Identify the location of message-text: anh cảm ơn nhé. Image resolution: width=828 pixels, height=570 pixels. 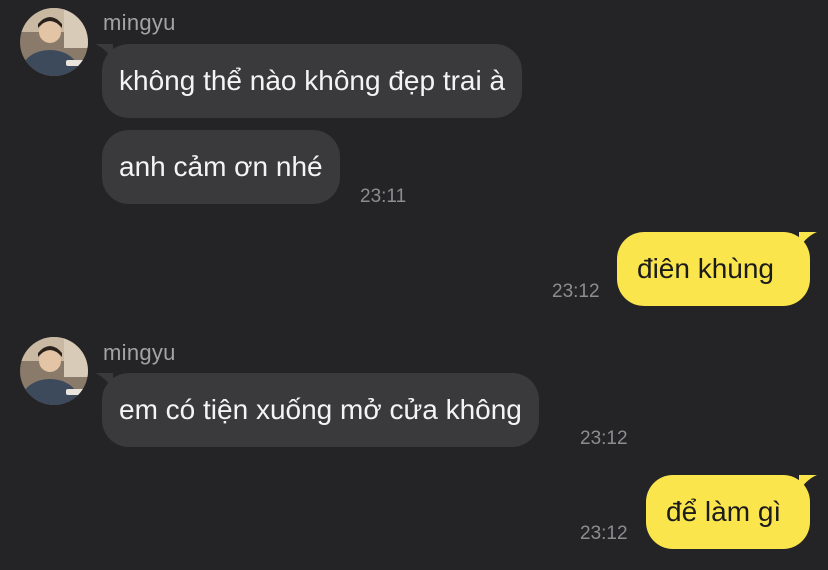
(221, 166).